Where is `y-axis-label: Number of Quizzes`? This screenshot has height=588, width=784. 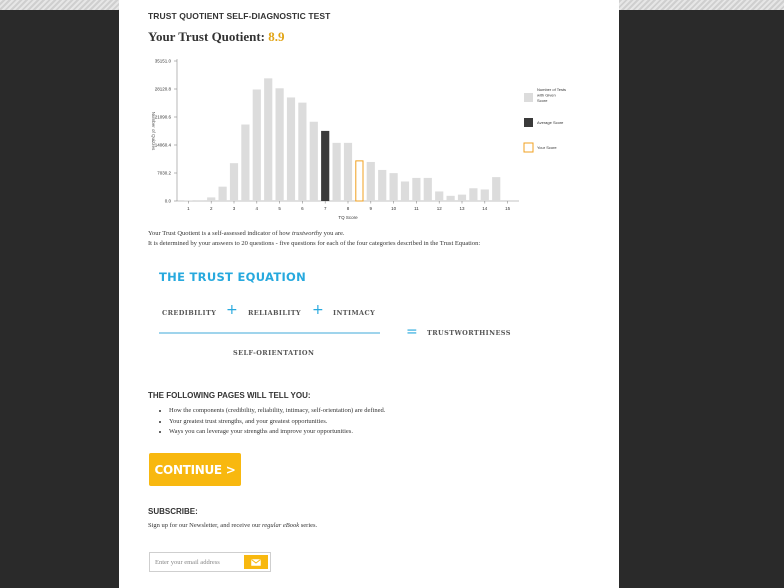
y-axis-label: Number of Quizzes is located at coordinates (153, 131).